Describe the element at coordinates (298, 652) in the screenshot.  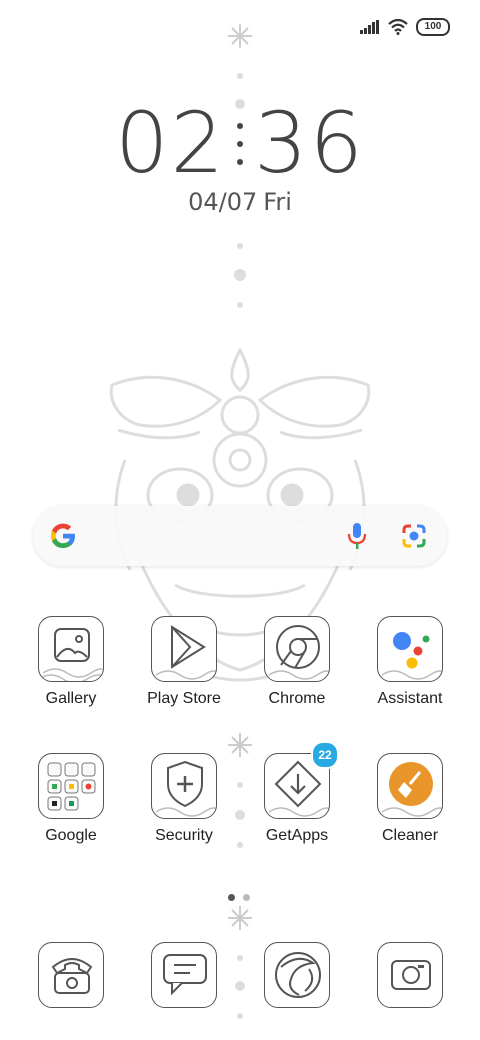
I see `chrome-icon` at that location.